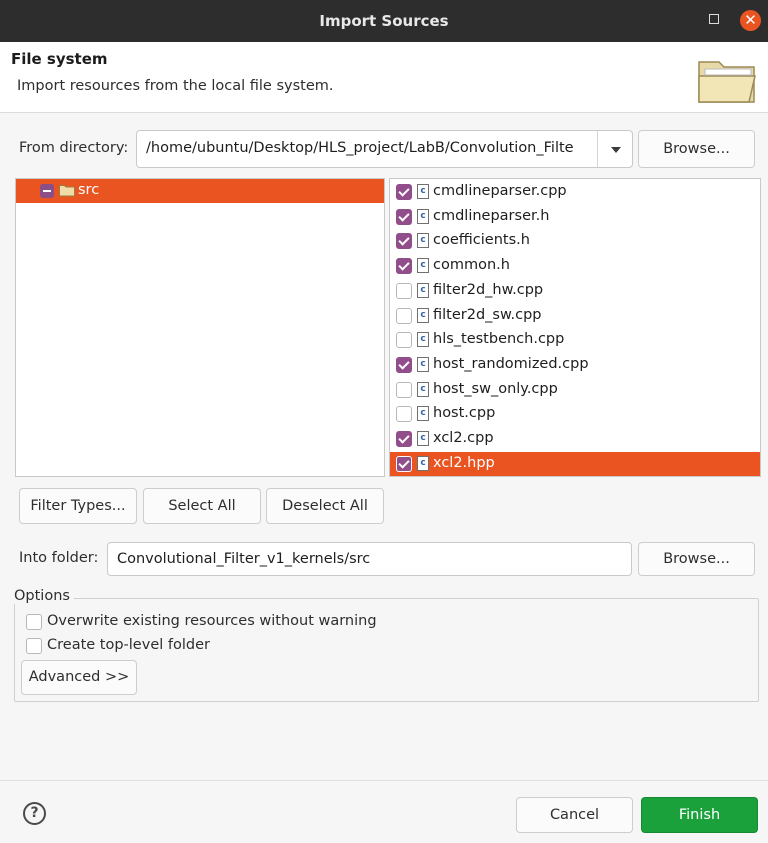 The width and height of the screenshot is (768, 843). What do you see at coordinates (464, 462) in the screenshot?
I see `file-name: xcl2.hpp` at bounding box center [464, 462].